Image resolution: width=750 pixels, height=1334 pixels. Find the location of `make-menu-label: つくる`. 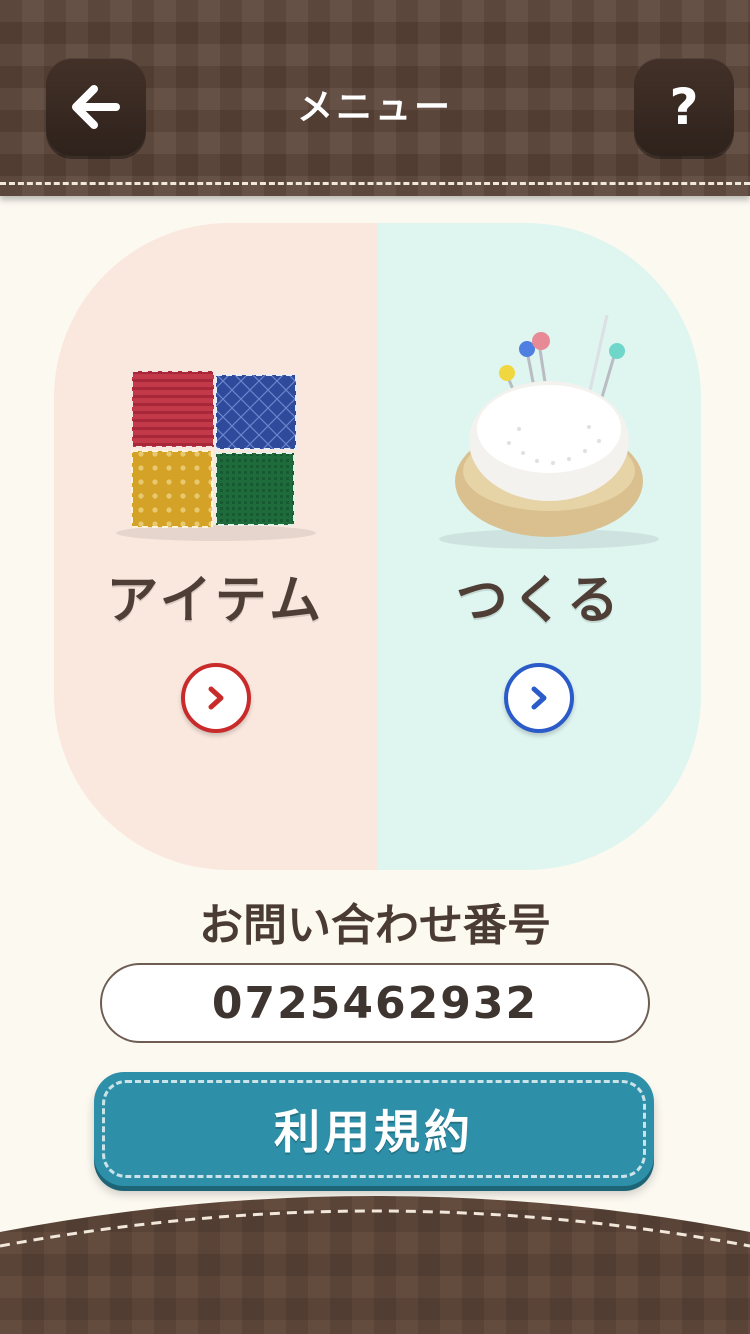

make-menu-label: つくる is located at coordinates (539, 601).